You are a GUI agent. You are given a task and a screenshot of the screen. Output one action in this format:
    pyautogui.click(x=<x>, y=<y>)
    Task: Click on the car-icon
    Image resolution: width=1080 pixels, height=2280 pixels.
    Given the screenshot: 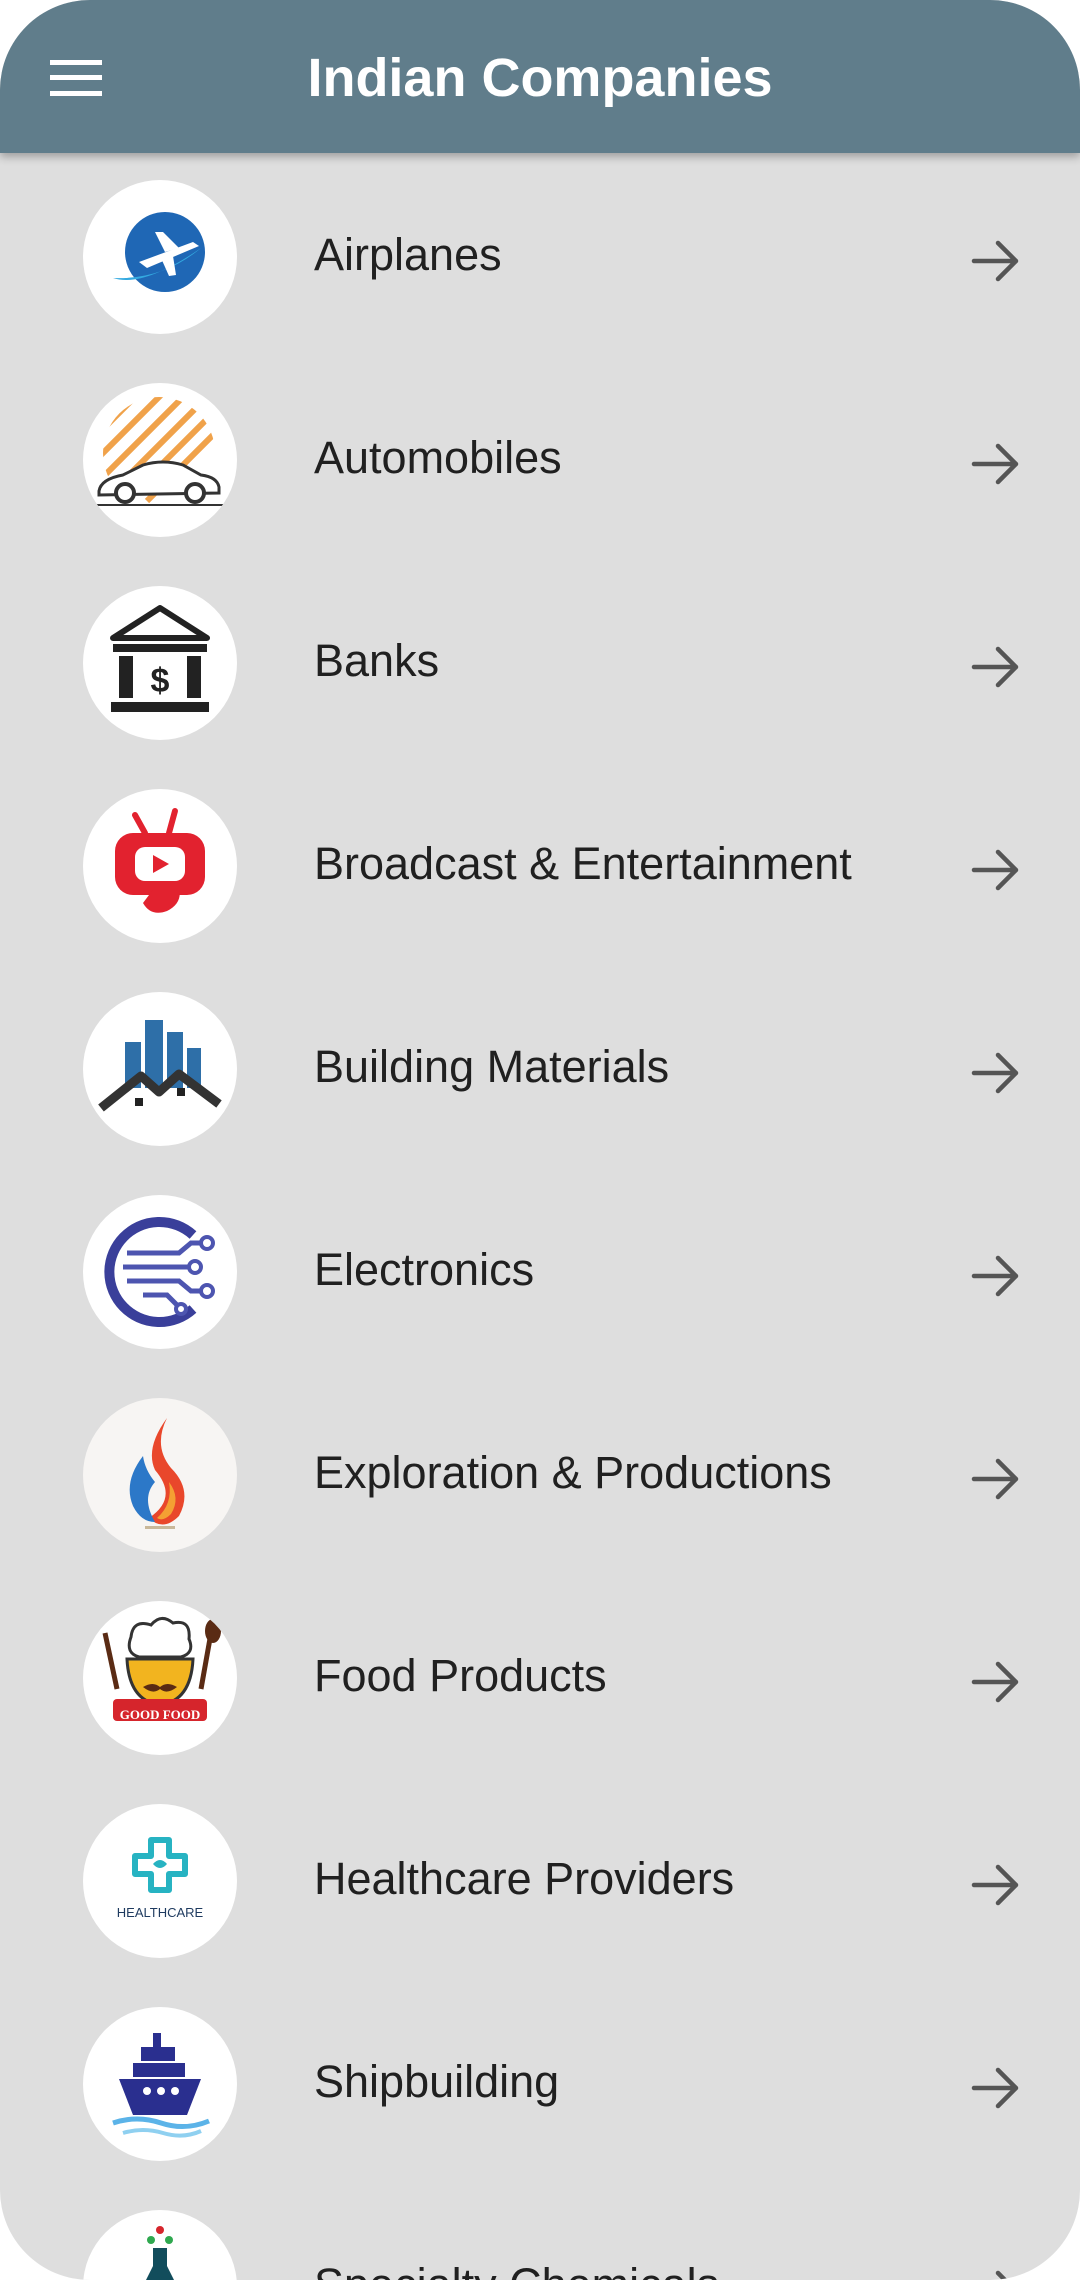 What is the action you would take?
    pyautogui.click(x=160, y=453)
    